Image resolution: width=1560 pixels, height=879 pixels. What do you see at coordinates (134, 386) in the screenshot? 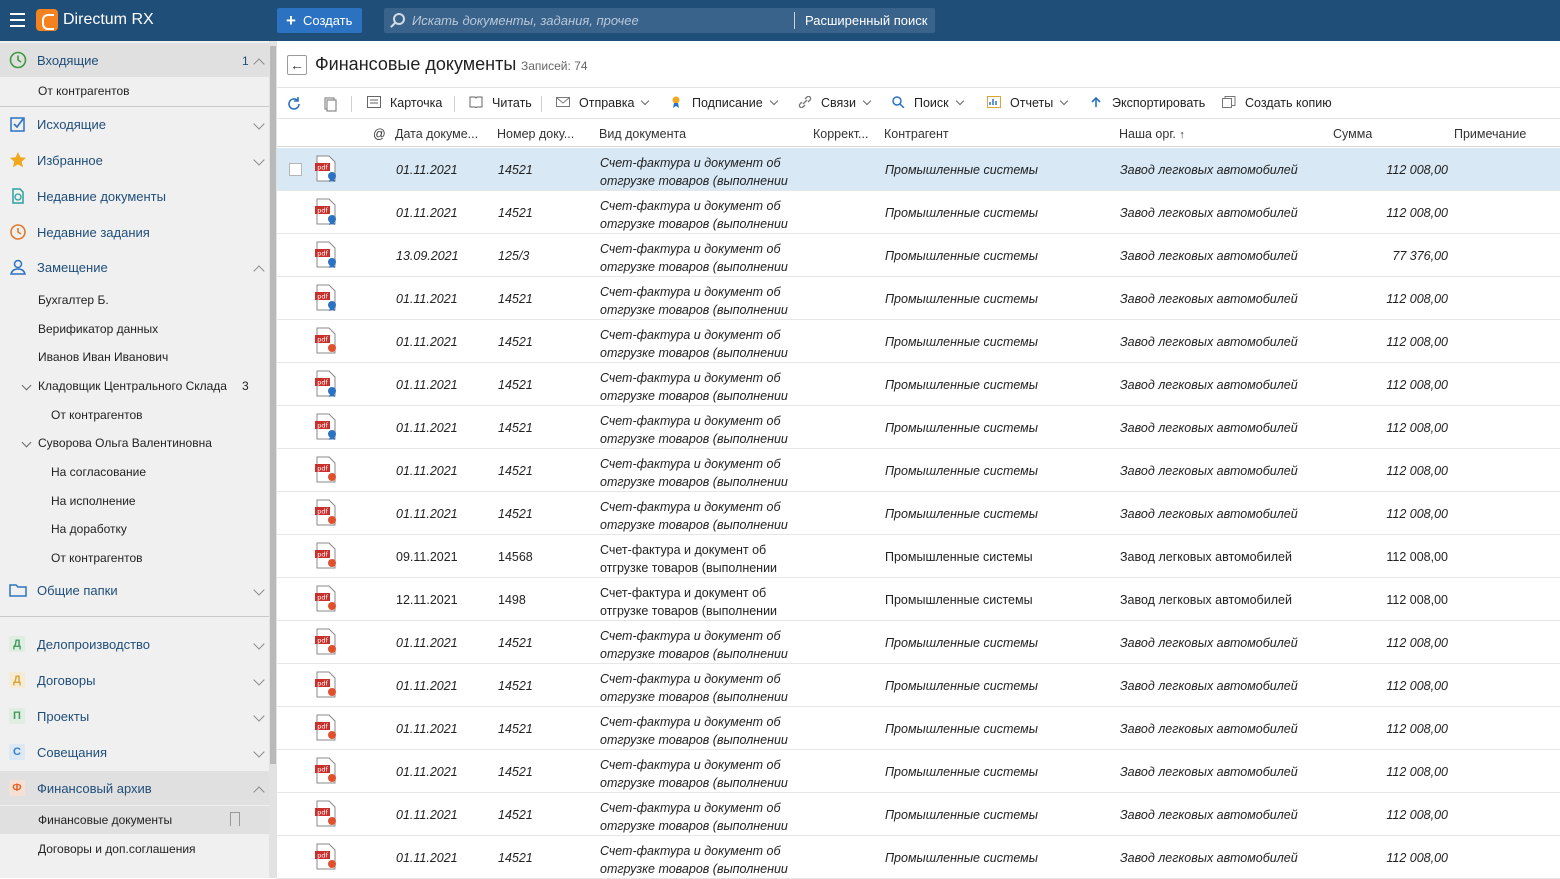
I see `sidebar-subitem-storekeeper: Кладовщик Центрального Склада 3` at bounding box center [134, 386].